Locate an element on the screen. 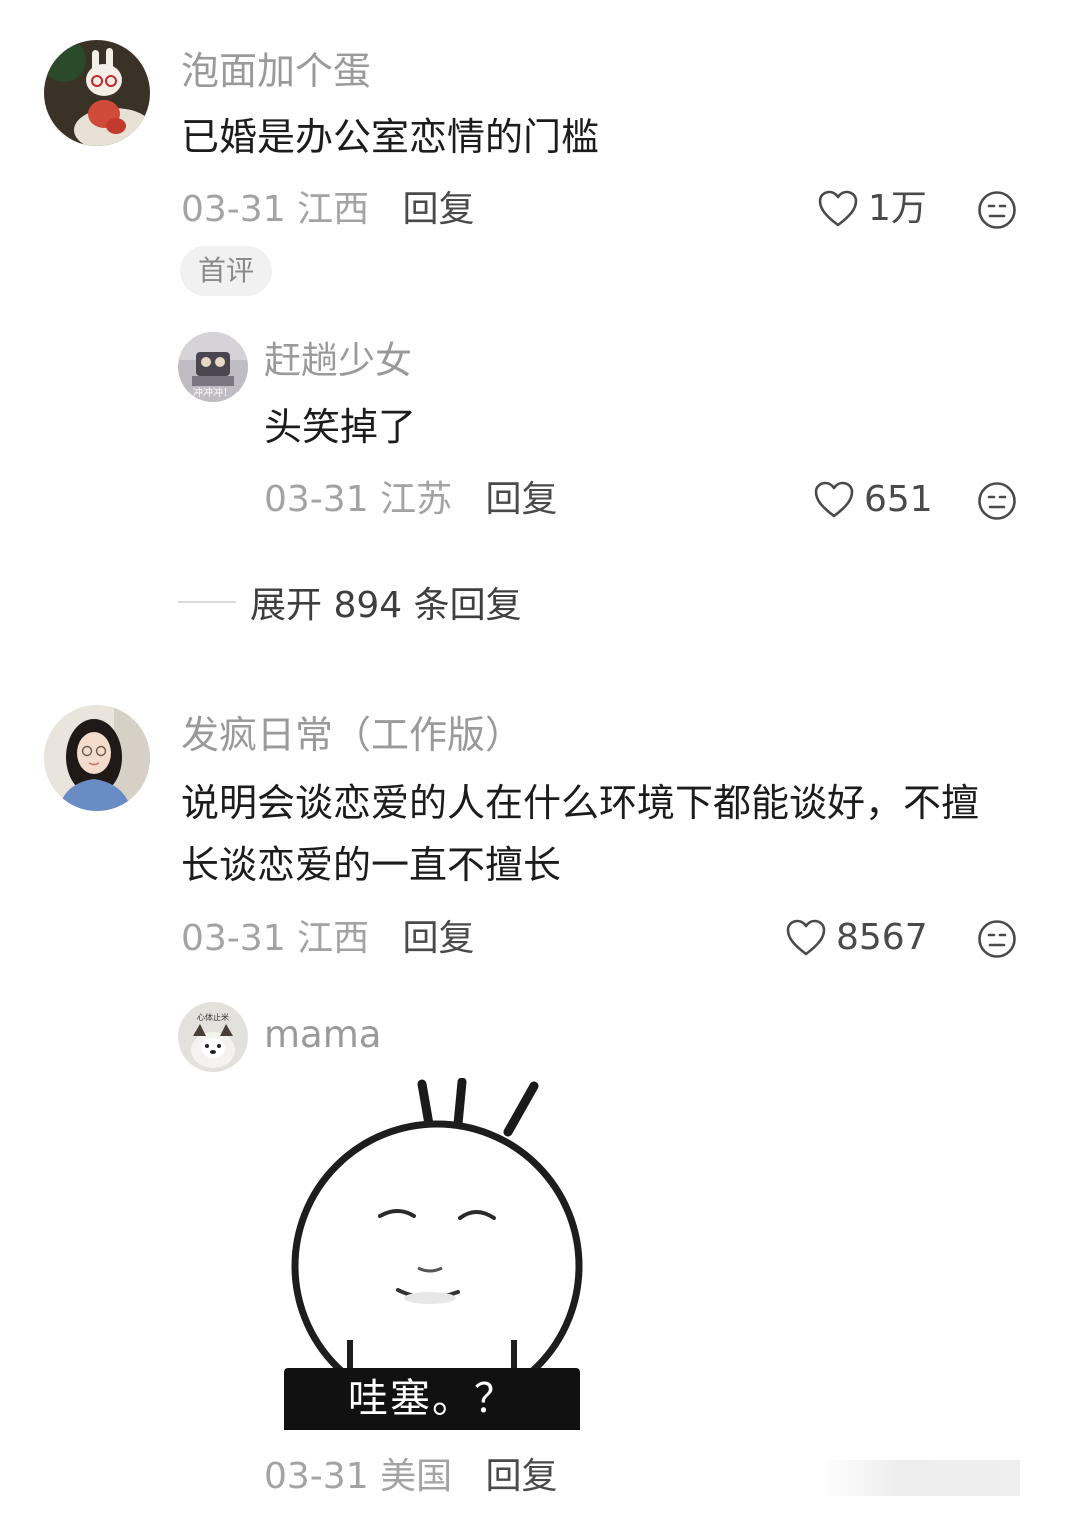  avatar: 心体止米 is located at coordinates (213, 1037).